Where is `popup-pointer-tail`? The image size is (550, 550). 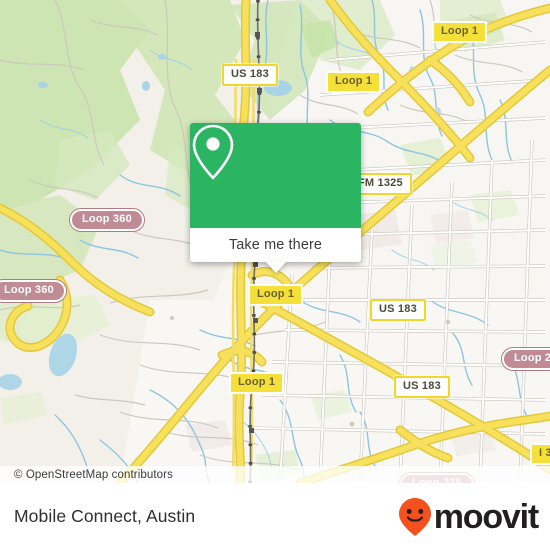 popup-pointer-tail is located at coordinates (276, 267).